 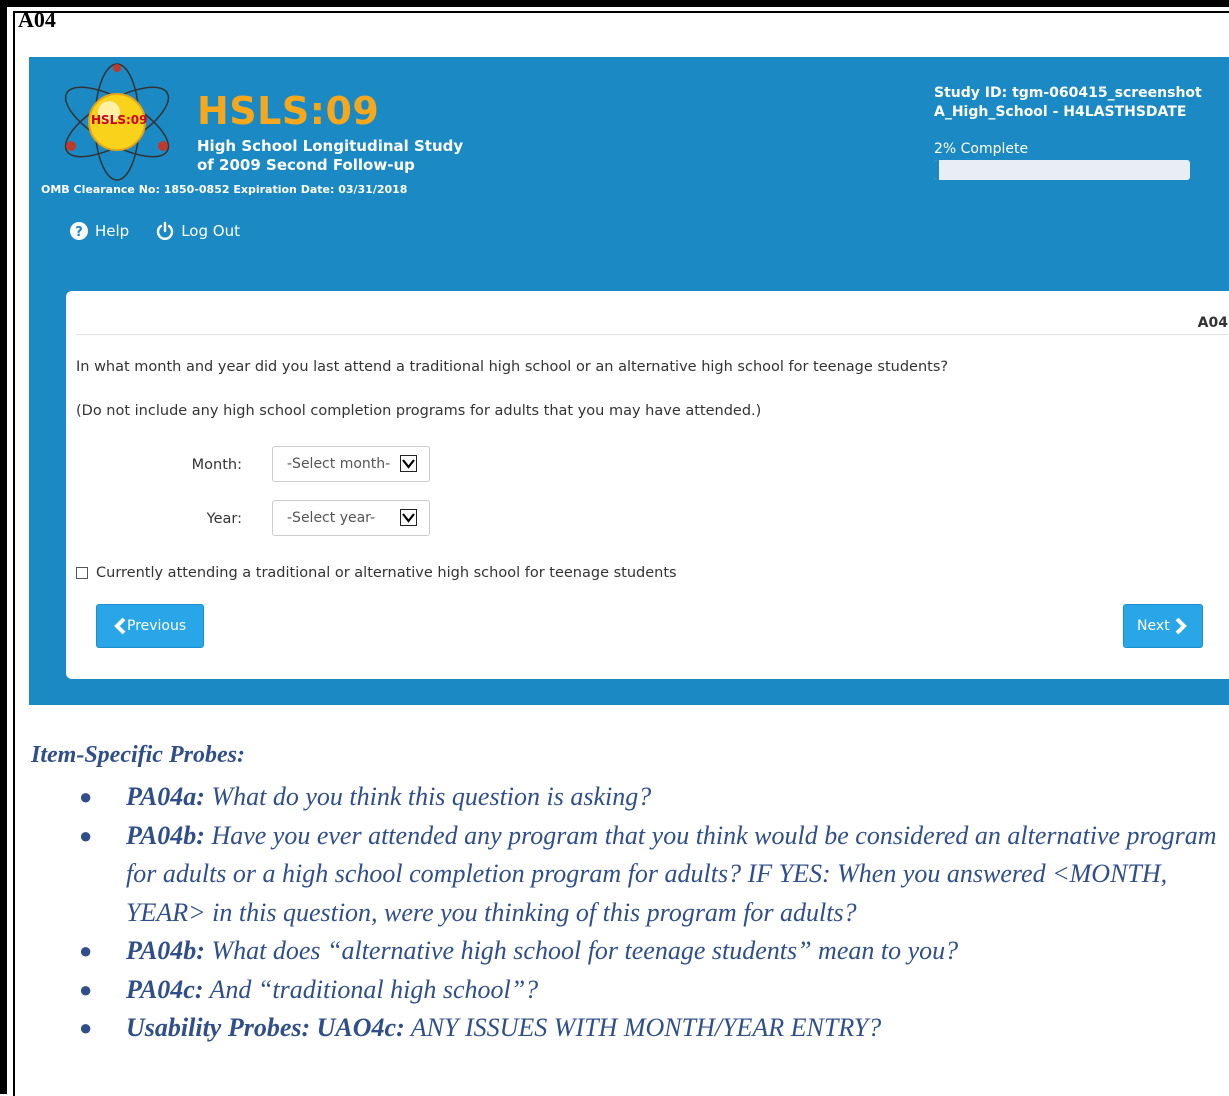 I want to click on previous-button: Previous, so click(x=150, y=626).